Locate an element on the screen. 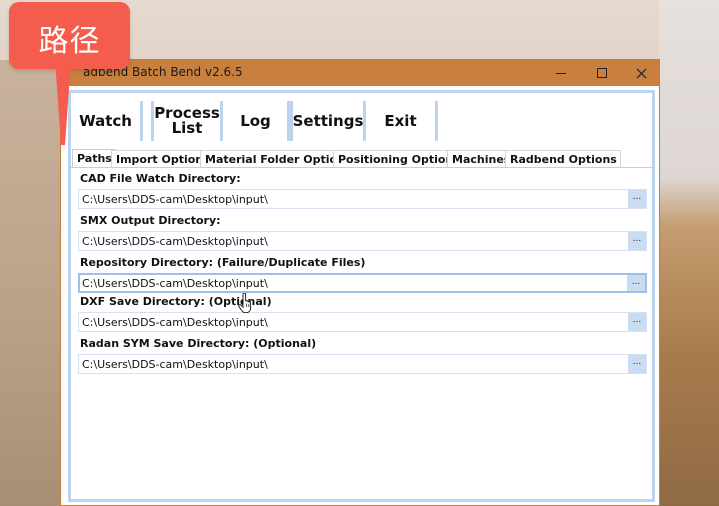 The image size is (719, 506). smx-output-value: C:\Users\DDS-cam\Desktop\input\ is located at coordinates (175, 241).